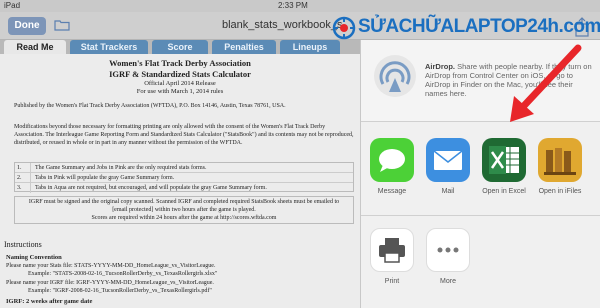 The width and height of the screenshot is (600, 308). I want to click on doc-release: Official April 2014 Release, so click(180, 83).